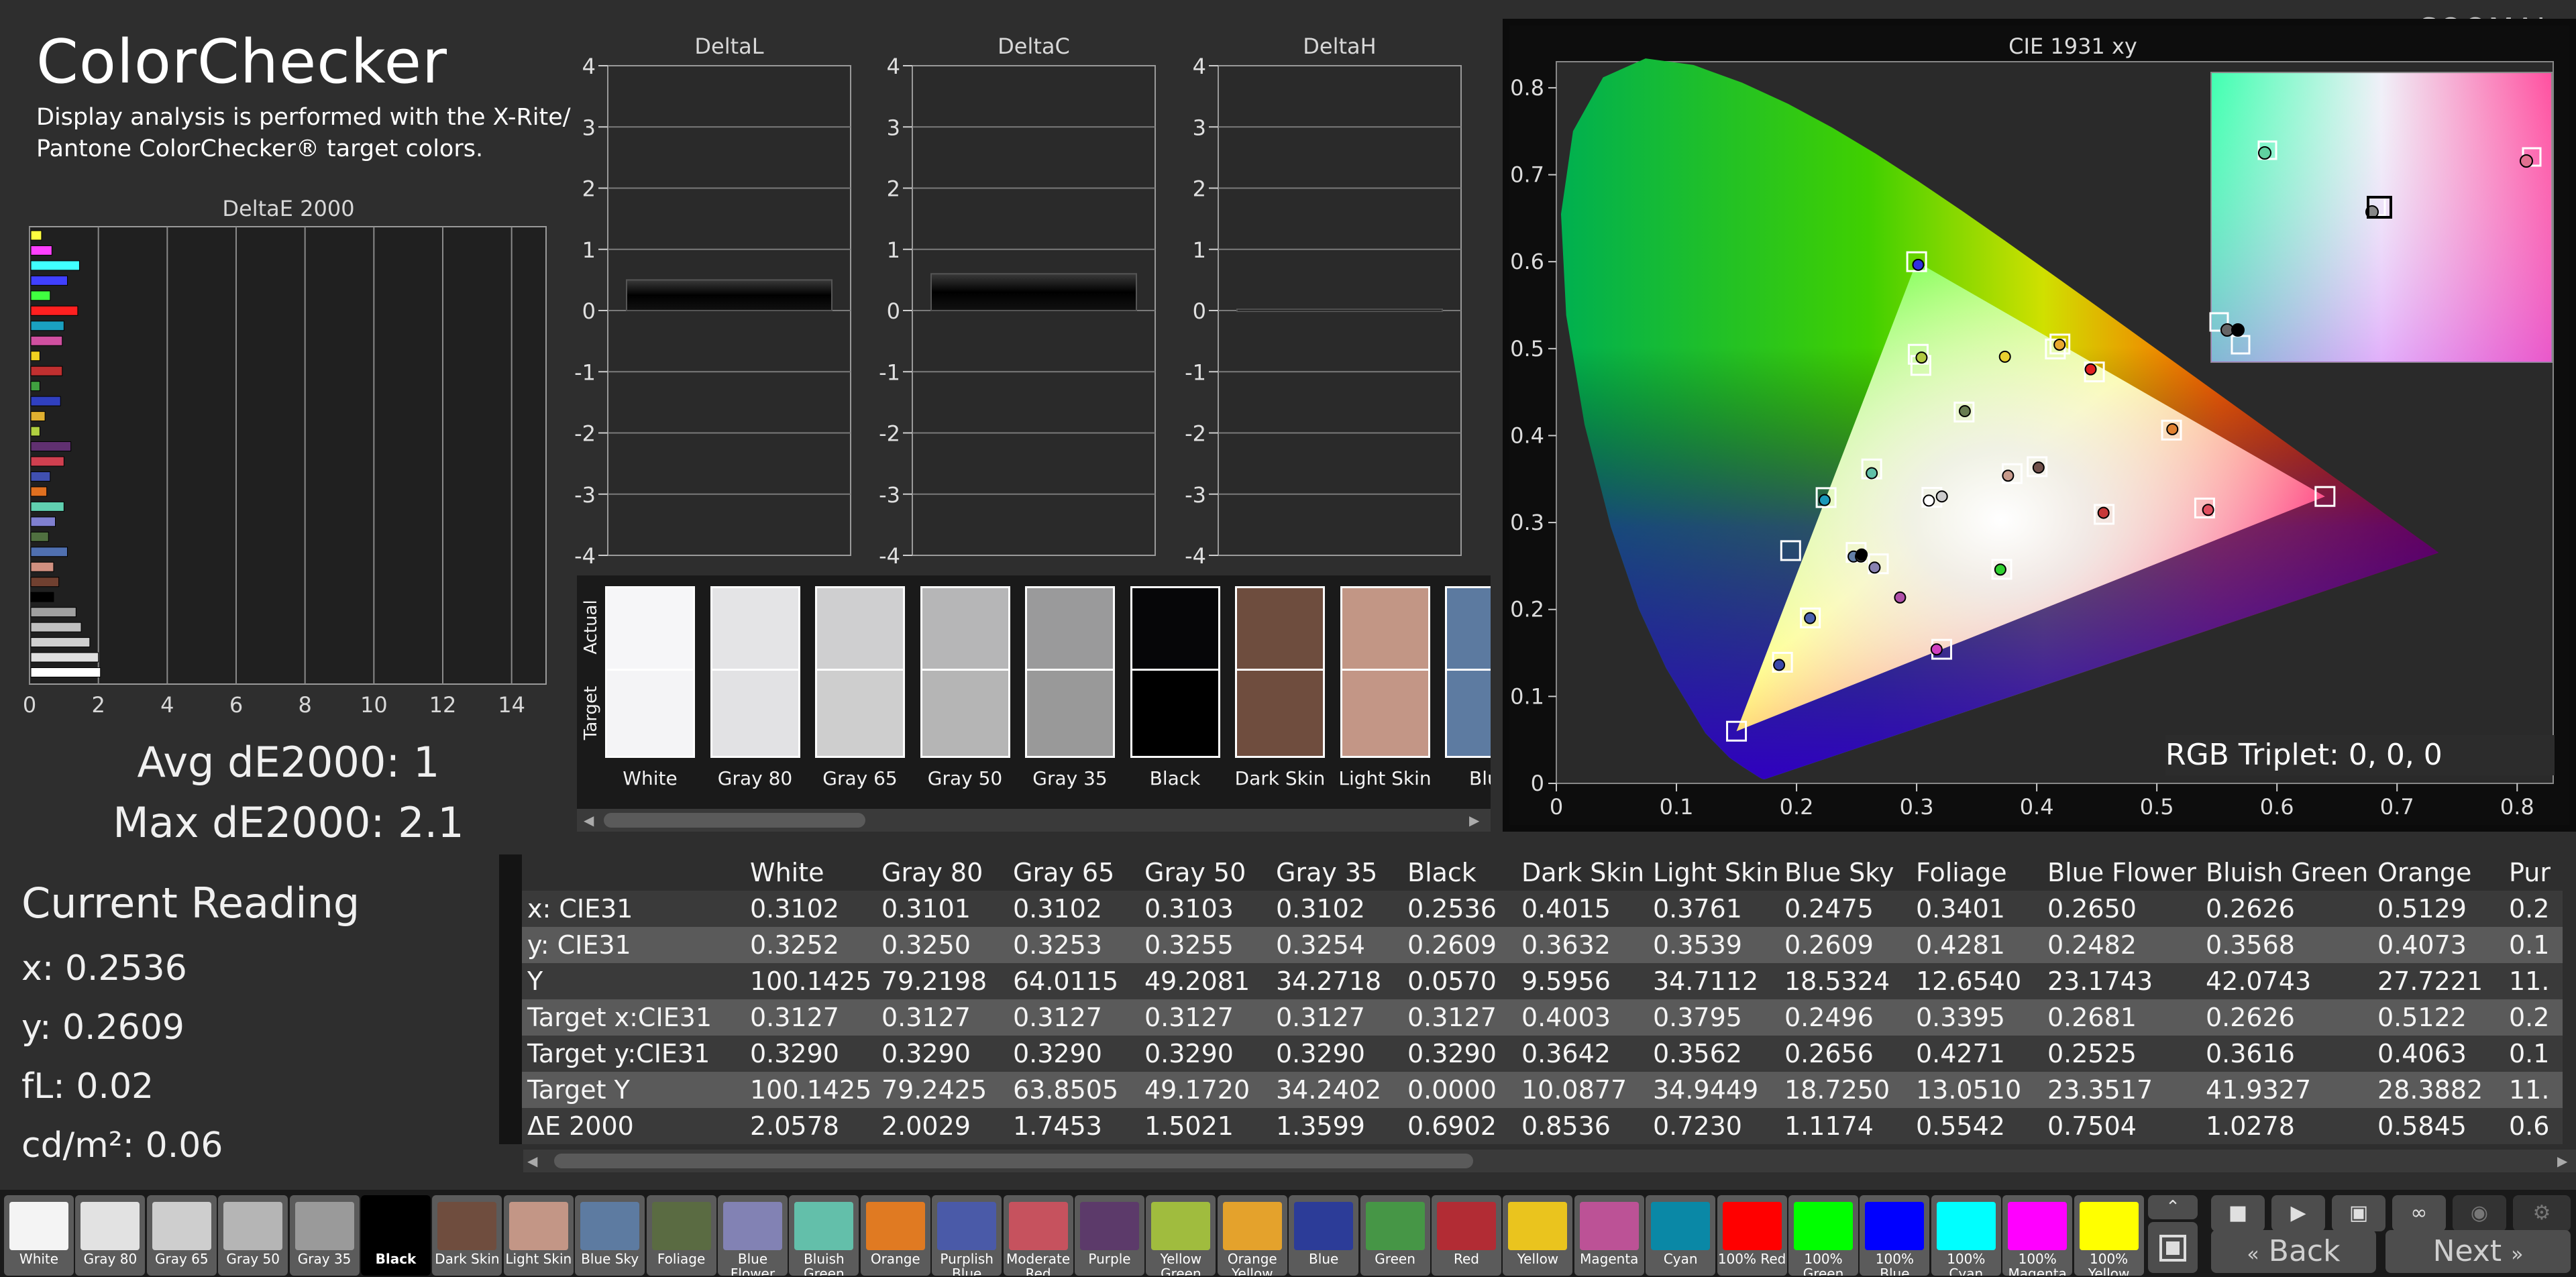  What do you see at coordinates (1895, 1235) in the screenshot?
I see `patch-button: 100% Blue` at bounding box center [1895, 1235].